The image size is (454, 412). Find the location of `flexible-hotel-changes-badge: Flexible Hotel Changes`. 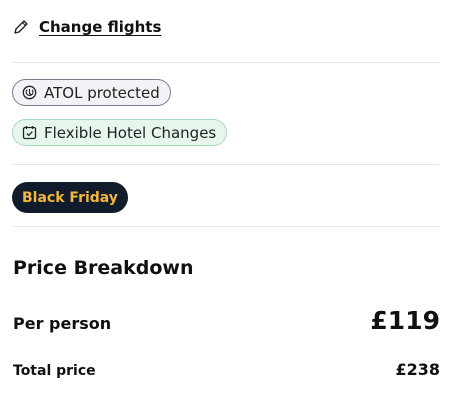

flexible-hotel-changes-badge: Flexible Hotel Changes is located at coordinates (120, 132).